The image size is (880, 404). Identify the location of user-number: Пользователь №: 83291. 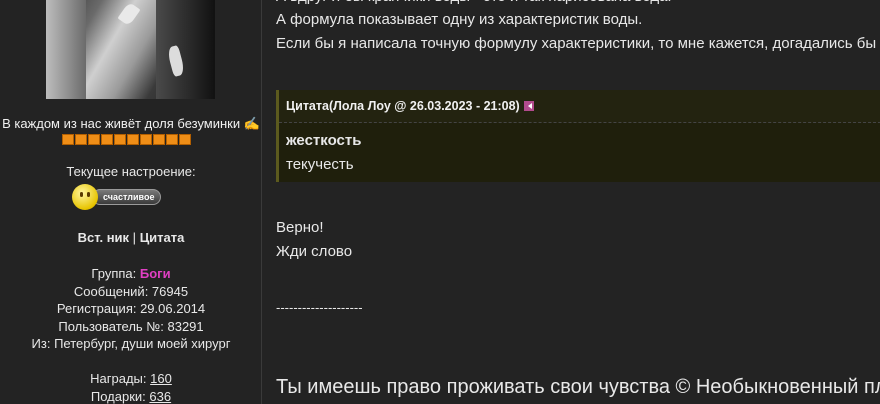
(131, 326).